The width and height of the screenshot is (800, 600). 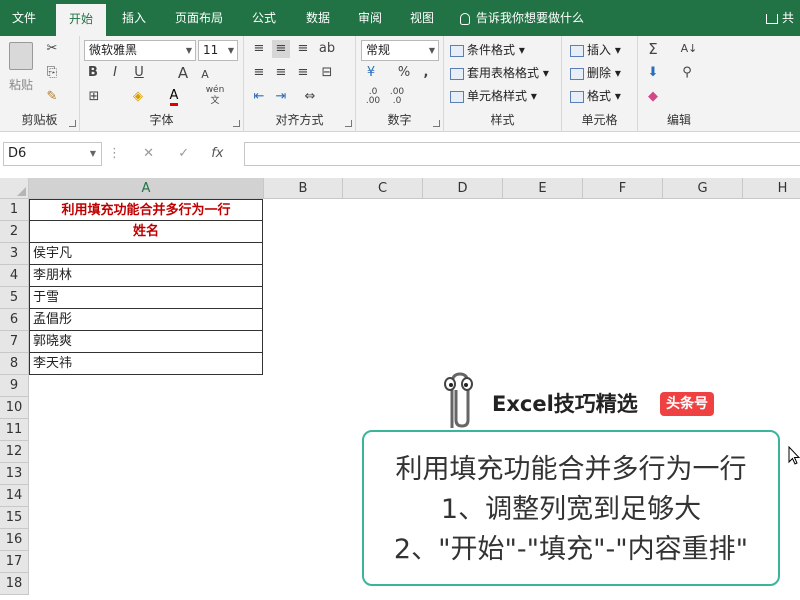 What do you see at coordinates (21, 70) in the screenshot?
I see `paste-button: 粘贴` at bounding box center [21, 70].